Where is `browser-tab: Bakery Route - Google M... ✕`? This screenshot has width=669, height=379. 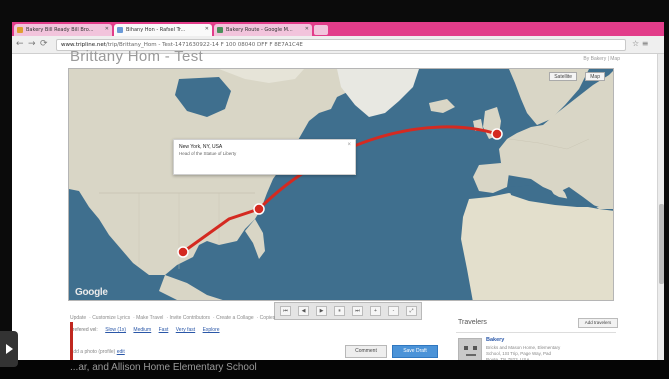
browser-tab: Bakery Route - Google M... ✕ is located at coordinates (263, 30).